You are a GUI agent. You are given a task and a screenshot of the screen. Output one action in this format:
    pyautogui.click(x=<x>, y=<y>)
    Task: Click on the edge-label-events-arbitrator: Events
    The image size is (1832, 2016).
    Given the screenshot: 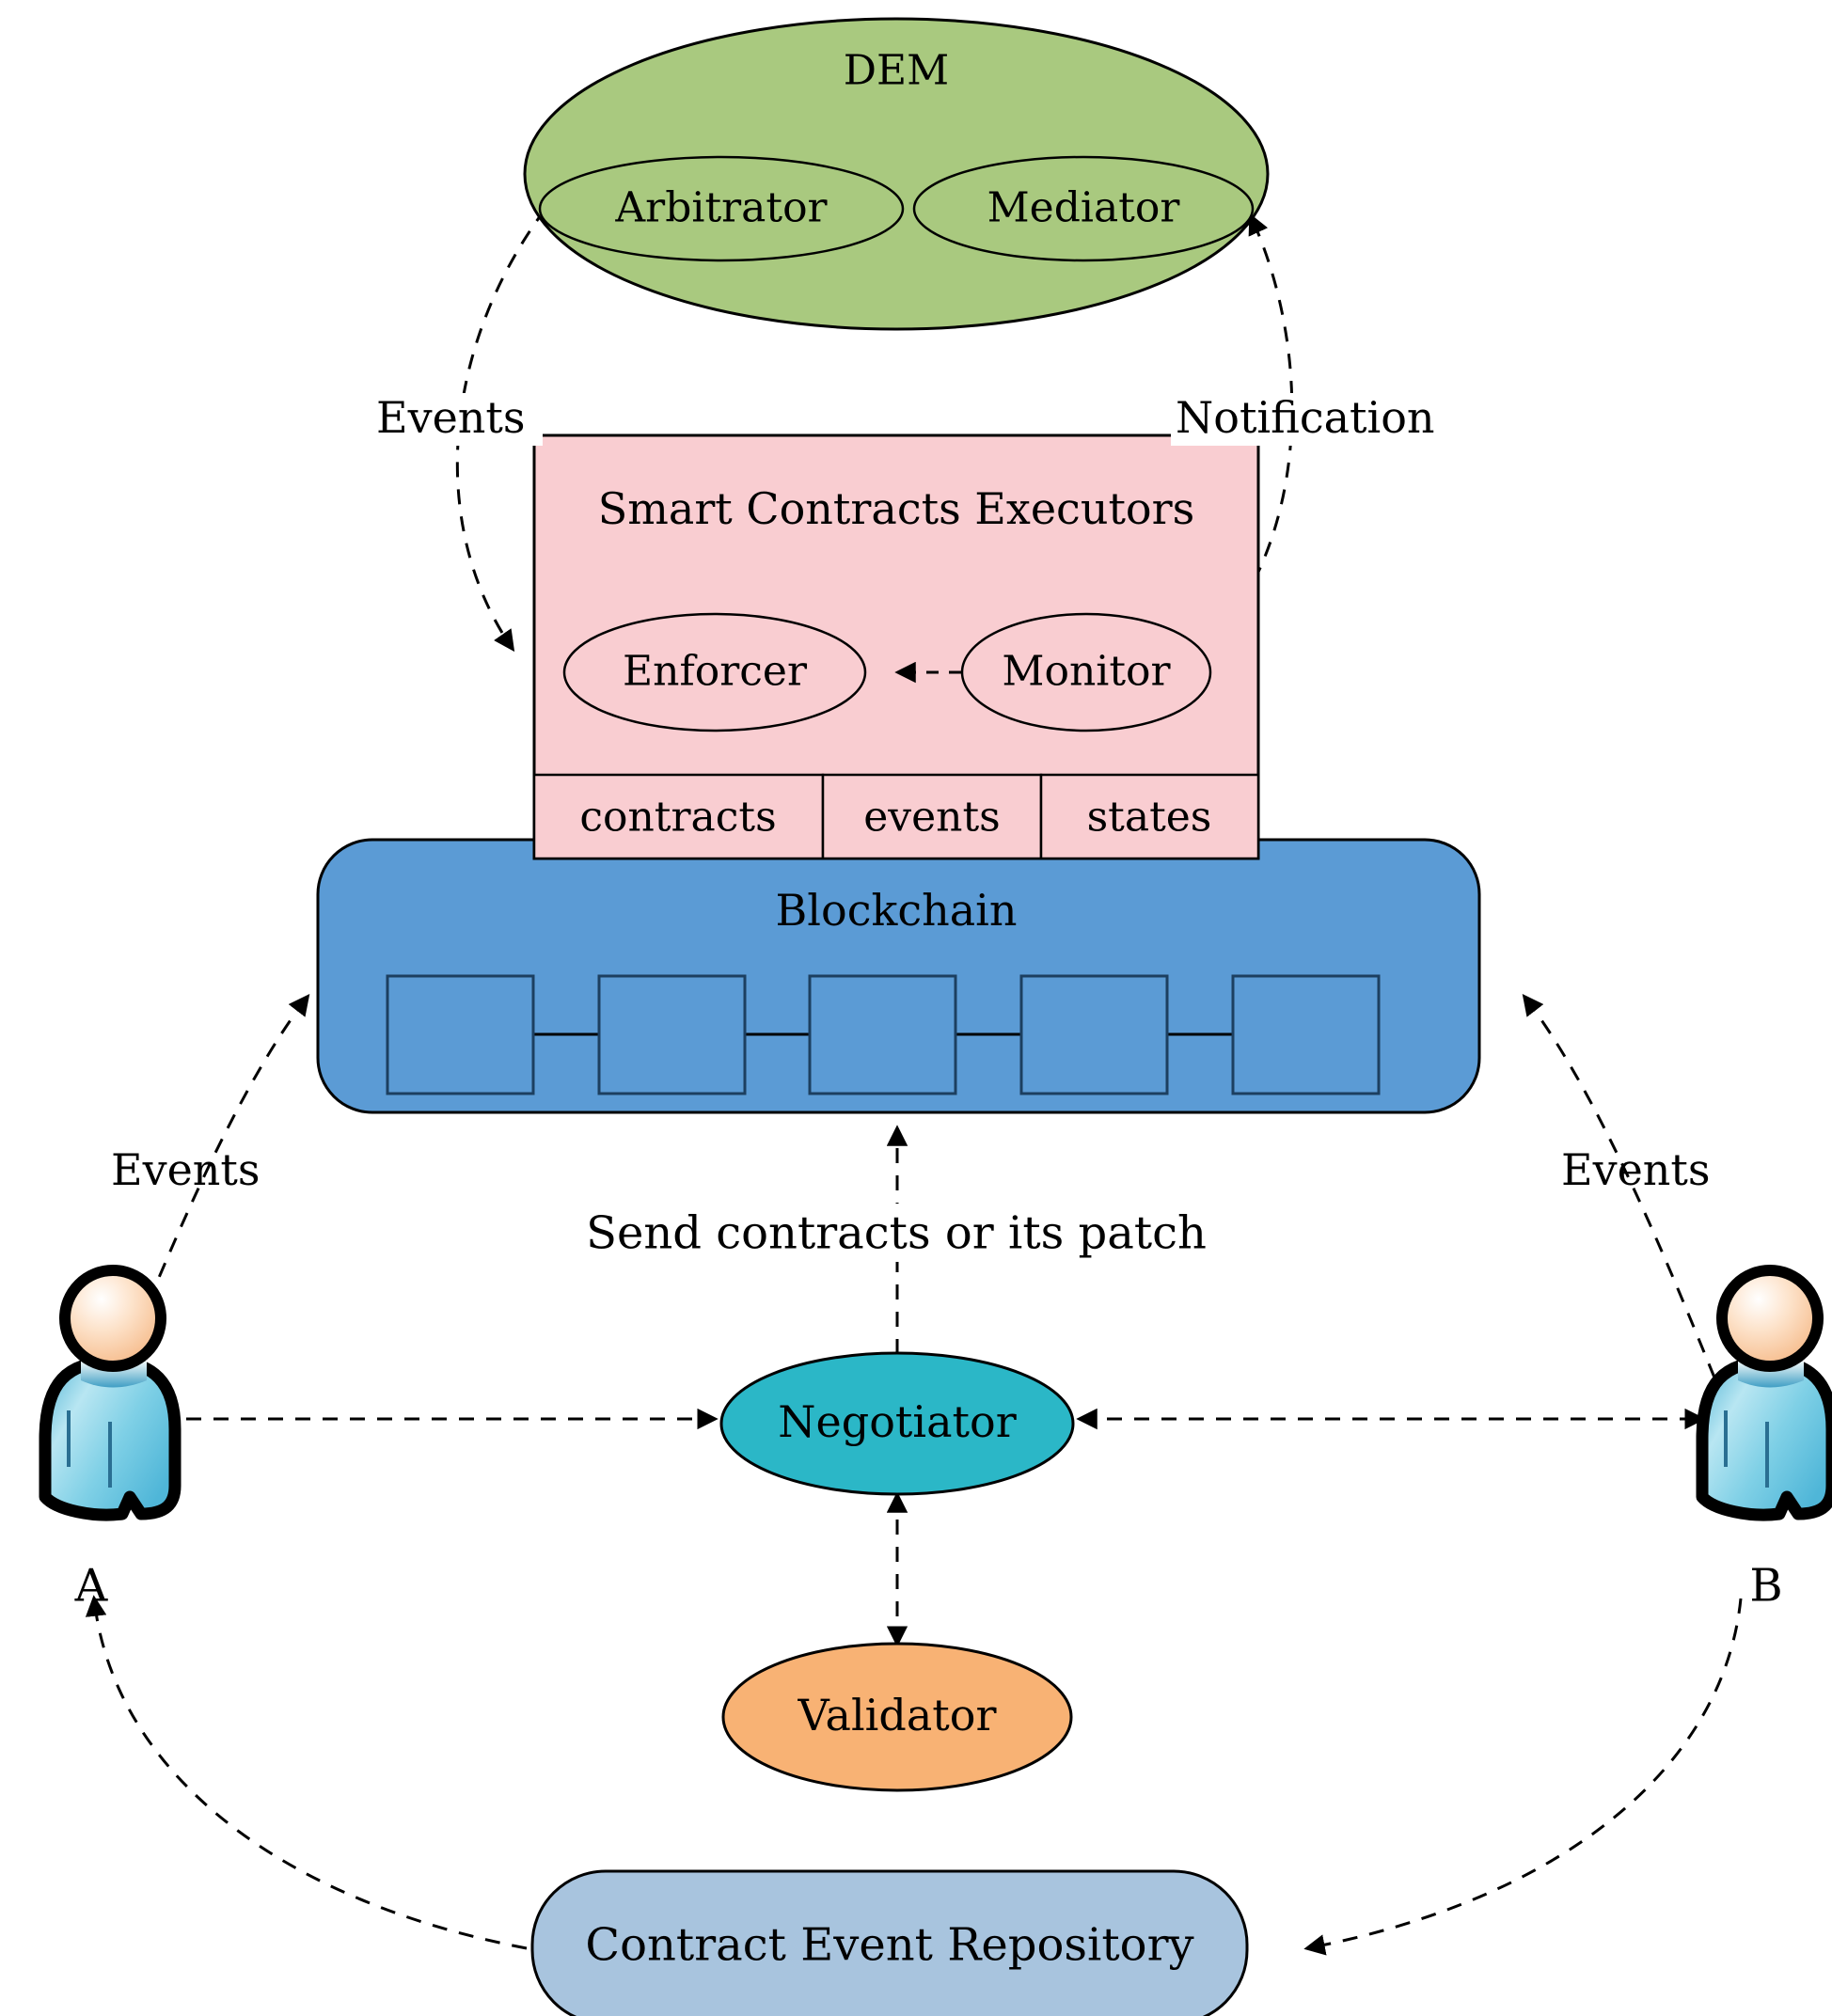 What is the action you would take?
    pyautogui.click(x=457, y=419)
    